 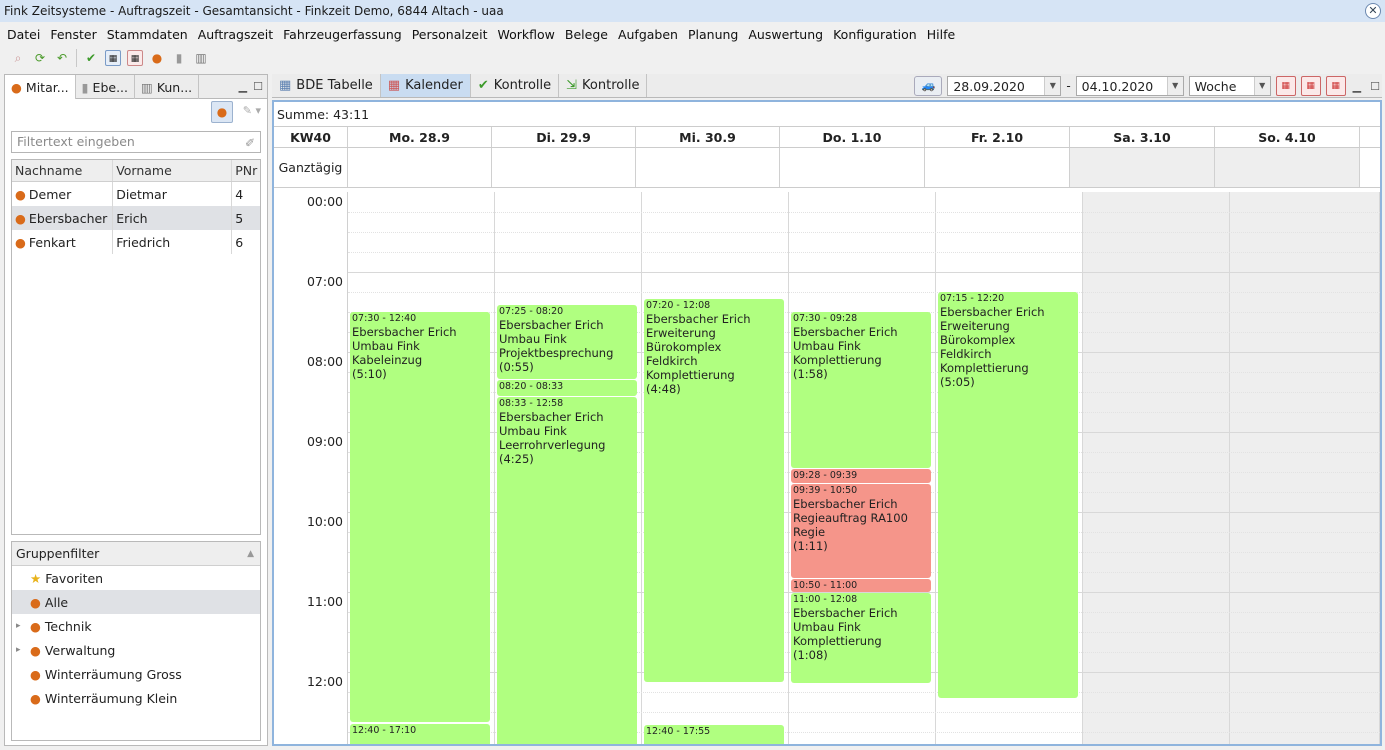 What do you see at coordinates (250, 143) in the screenshot?
I see `eraser-icon: ✐` at bounding box center [250, 143].